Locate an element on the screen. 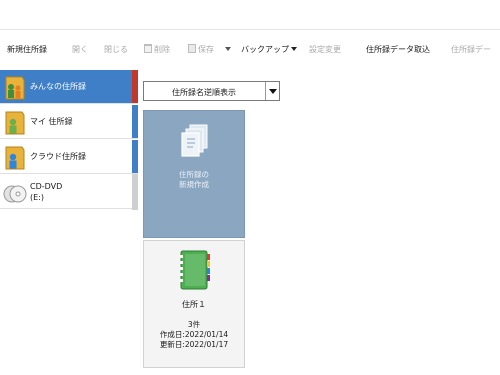  sidebar-scrollbar is located at coordinates (135, 192).